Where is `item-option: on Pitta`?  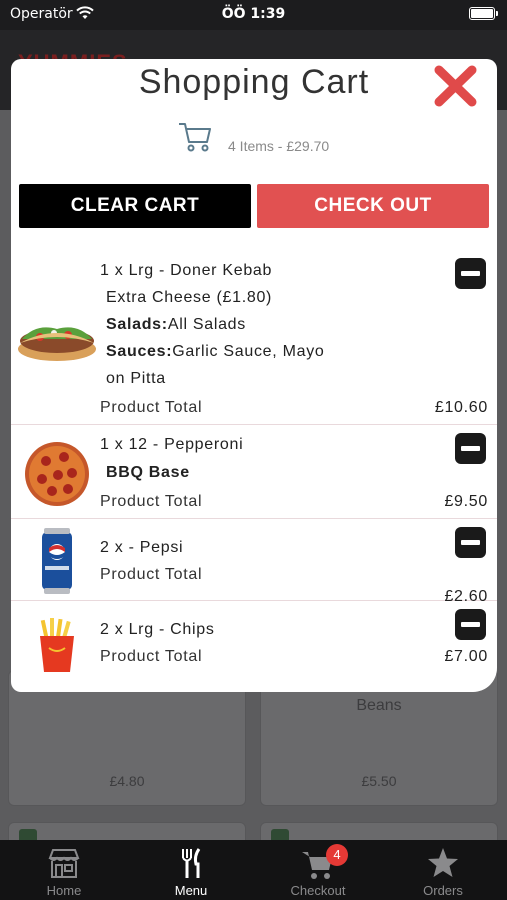
item-option: on Pitta is located at coordinates (136, 378).